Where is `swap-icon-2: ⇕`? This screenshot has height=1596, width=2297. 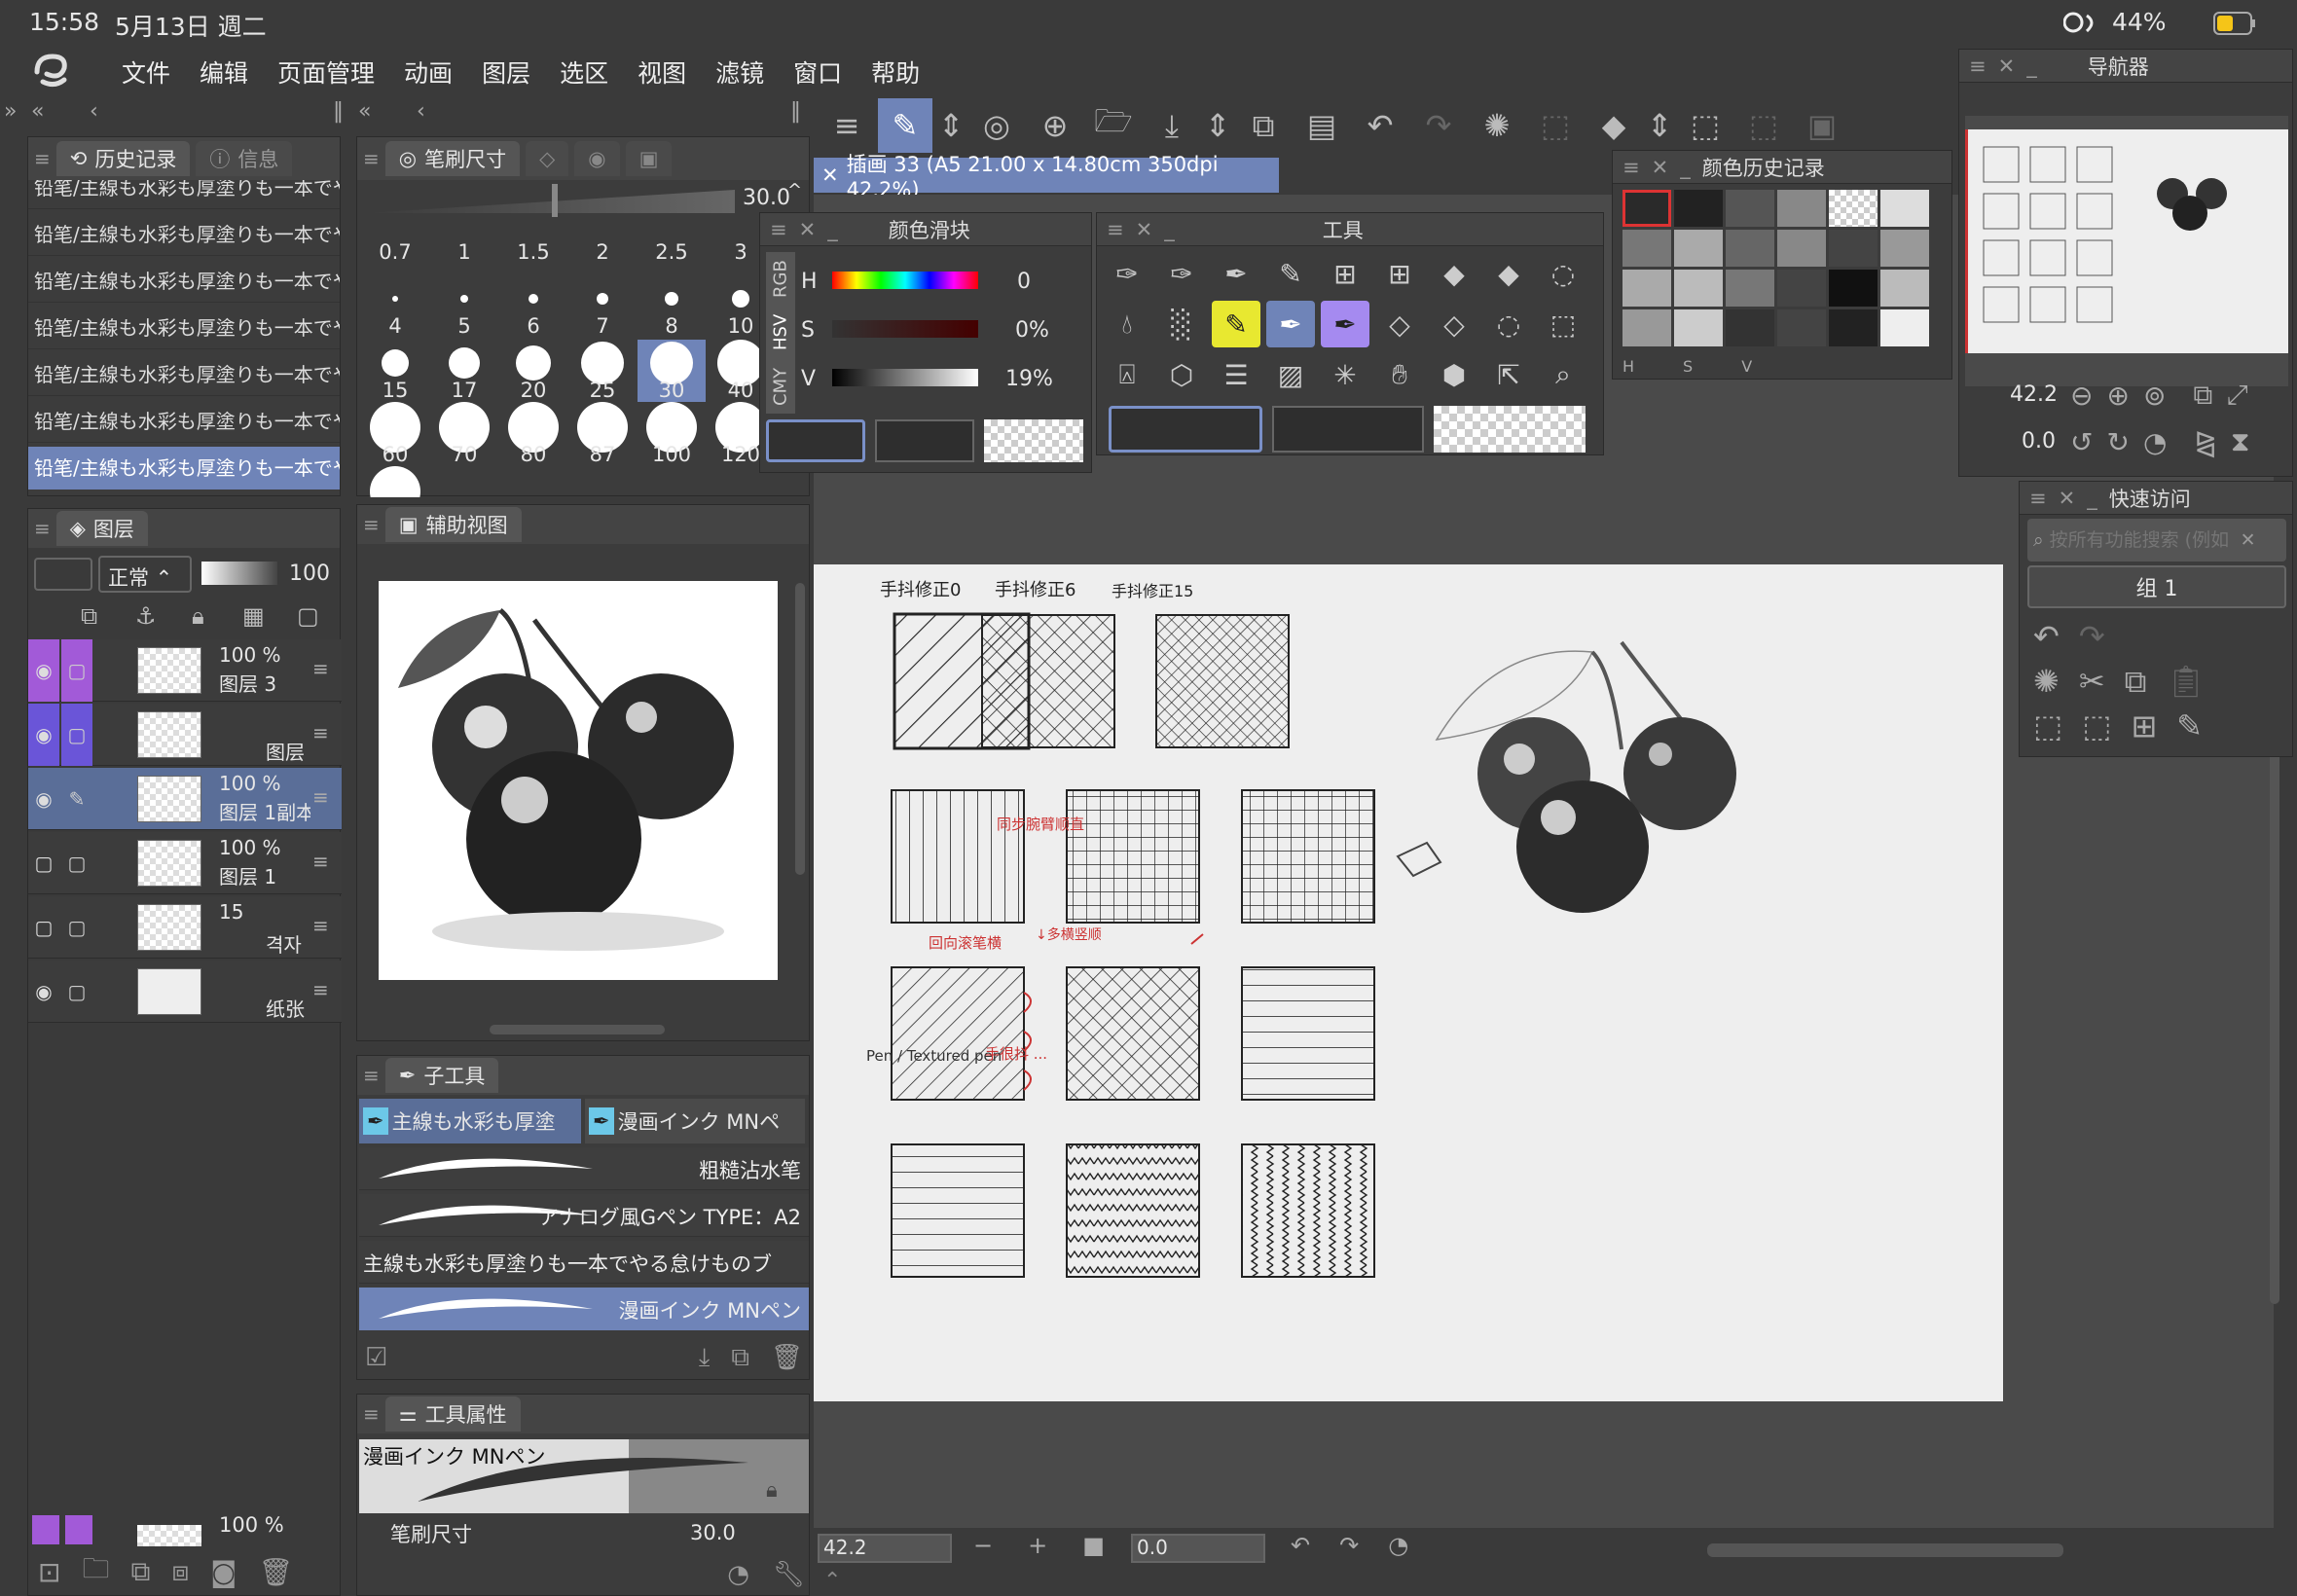
swap-icon-2: ⇕ is located at coordinates (1217, 126).